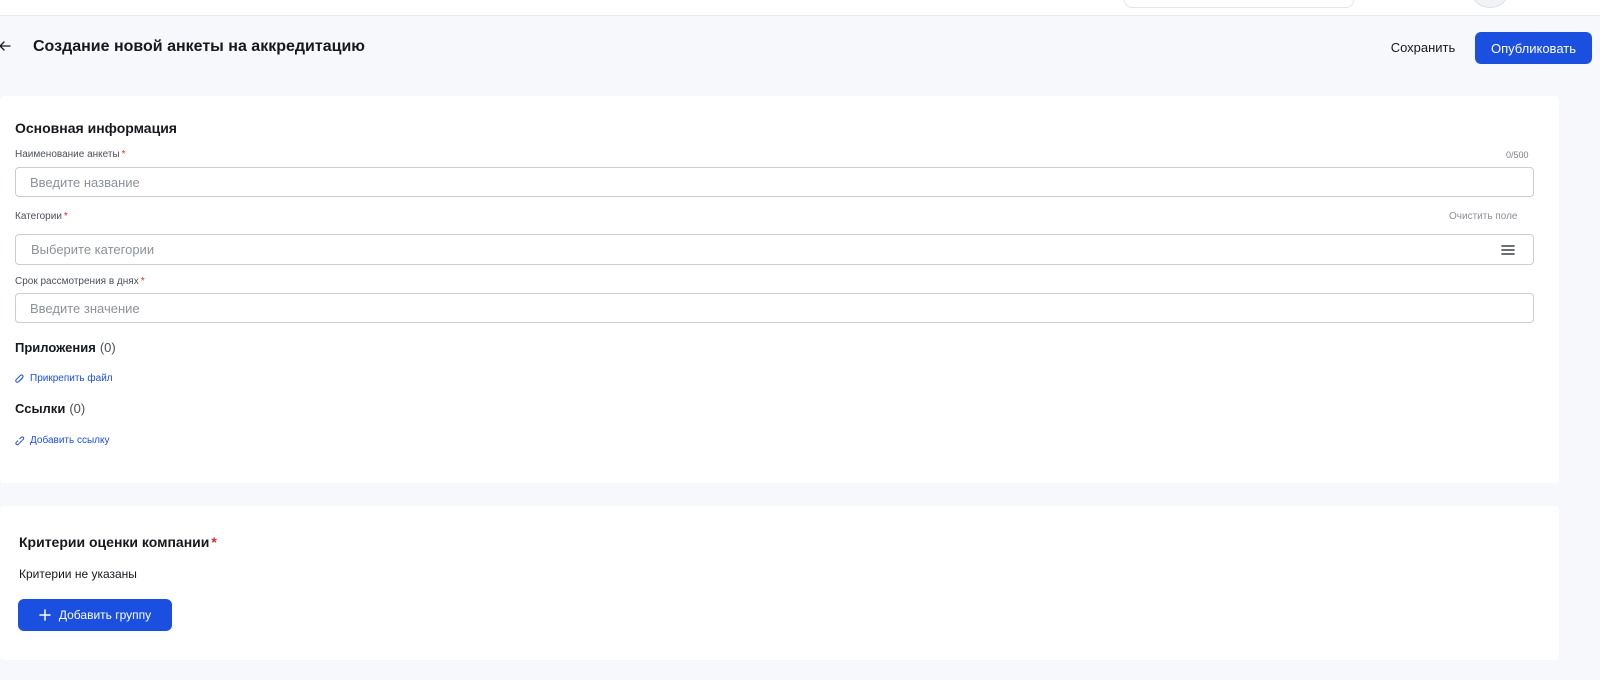 The height and width of the screenshot is (680, 1600). What do you see at coordinates (55, 347) in the screenshot?
I see `attachments-title-text: Приложения` at bounding box center [55, 347].